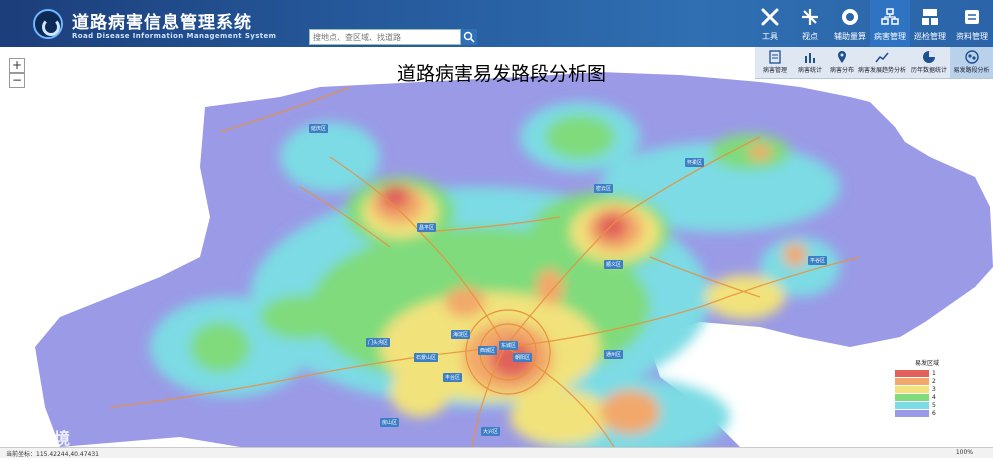  Describe the element at coordinates (972, 36) in the screenshot. I see `tool-label: 资料管理` at that location.